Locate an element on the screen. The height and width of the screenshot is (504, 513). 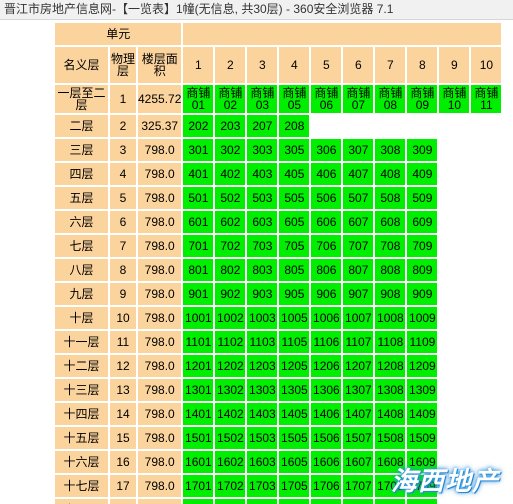
room-cell: 703 is located at coordinates (262, 246).